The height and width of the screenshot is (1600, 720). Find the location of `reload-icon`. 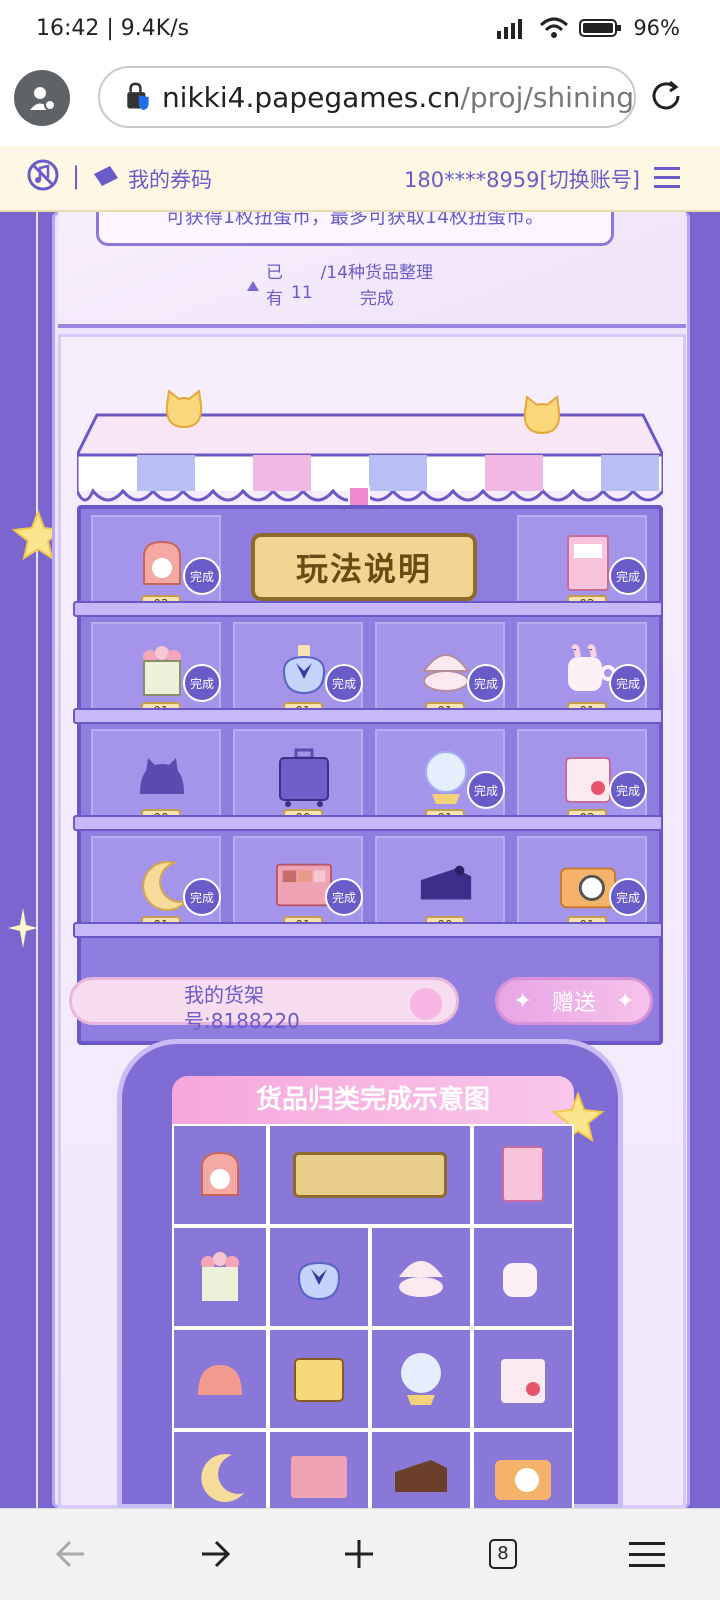

reload-icon is located at coordinates (666, 95).